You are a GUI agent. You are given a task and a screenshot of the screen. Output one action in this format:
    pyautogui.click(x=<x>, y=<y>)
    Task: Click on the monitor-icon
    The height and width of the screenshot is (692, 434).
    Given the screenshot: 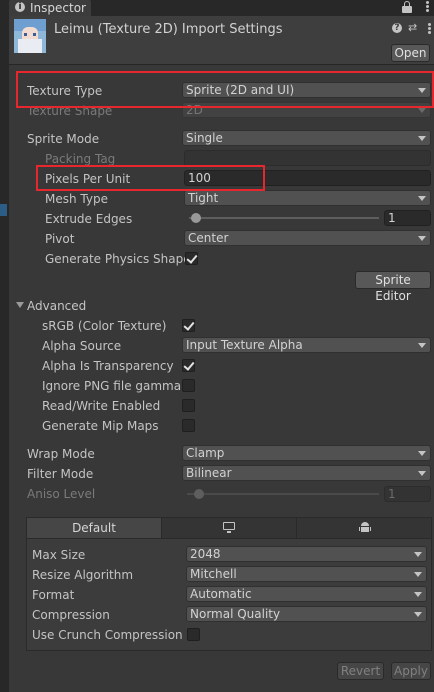 What is the action you would take?
    pyautogui.click(x=229, y=526)
    